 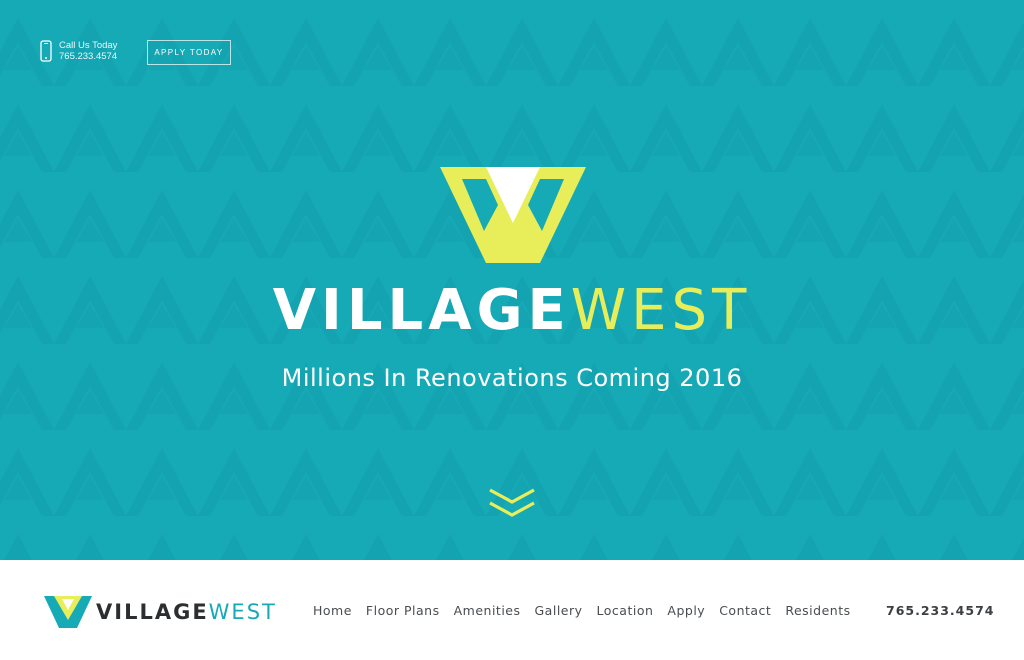 What do you see at coordinates (68, 612) in the screenshot?
I see `village-west-small-logo-icon` at bounding box center [68, 612].